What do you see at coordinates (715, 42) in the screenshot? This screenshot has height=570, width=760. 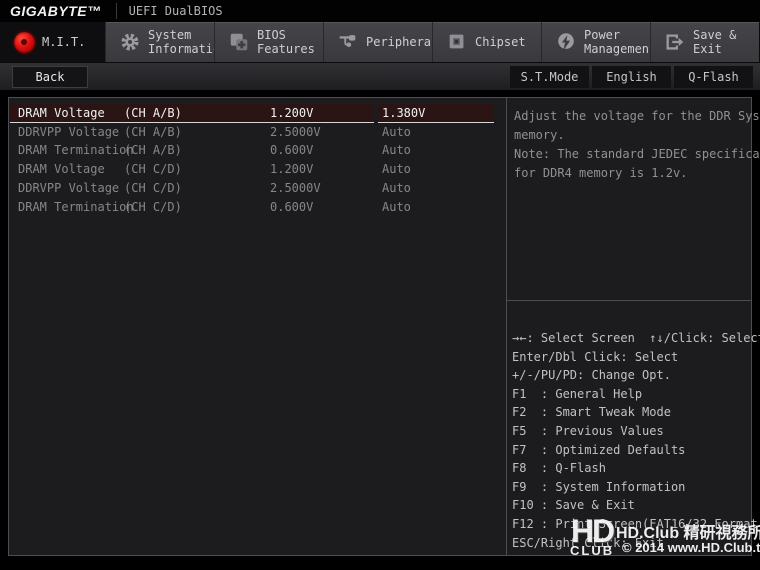 I see `tab-label: Save & Exit` at bounding box center [715, 42].